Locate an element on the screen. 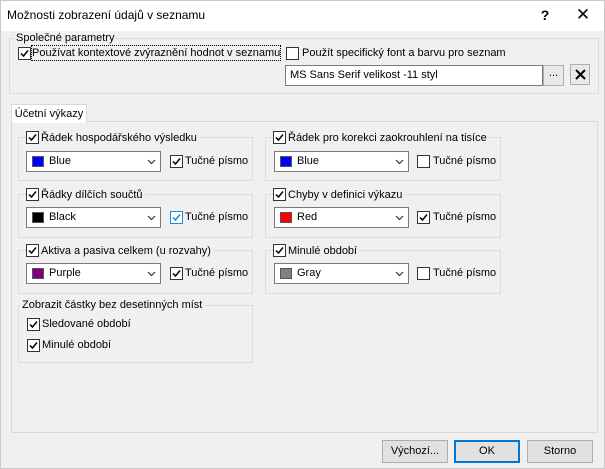 This screenshot has width=605, height=469. assets-liabilities-color-select: Purple is located at coordinates (93, 273).